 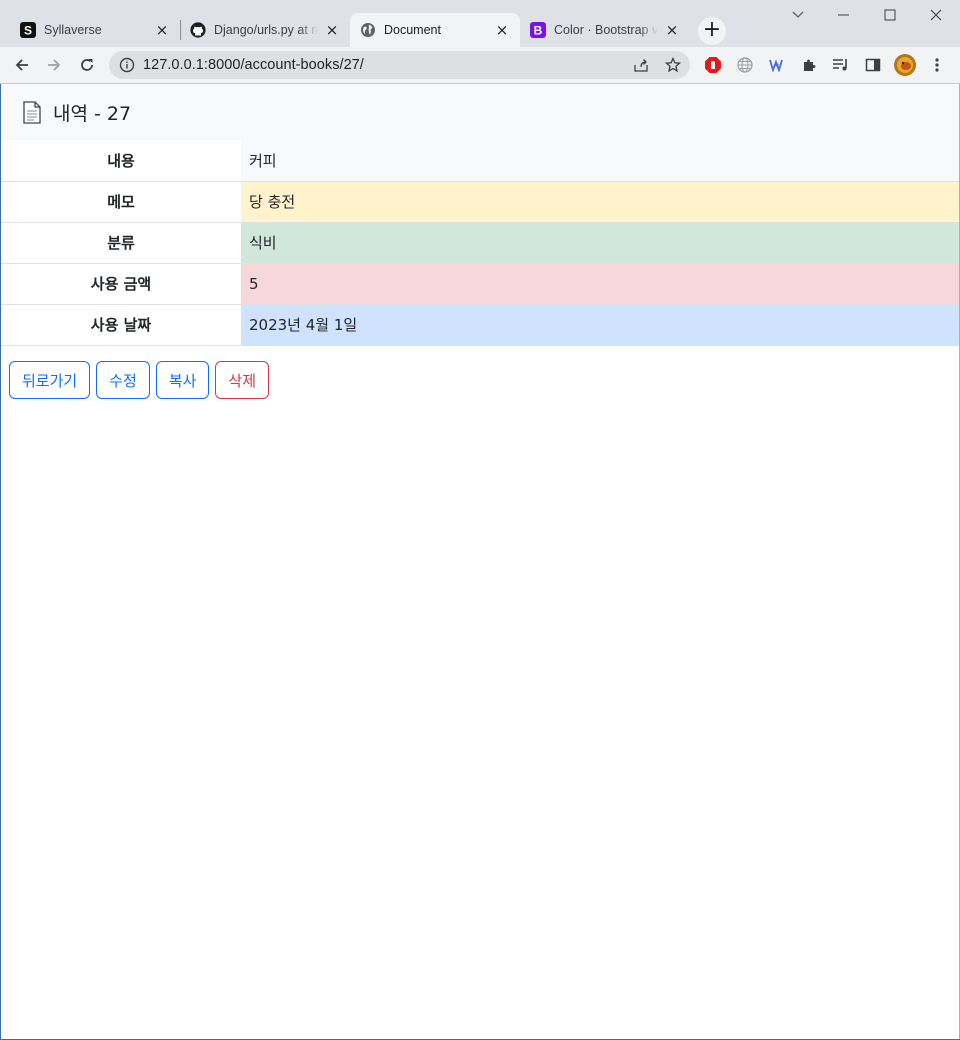 What do you see at coordinates (937, 65) in the screenshot?
I see `browser-menu-icon` at bounding box center [937, 65].